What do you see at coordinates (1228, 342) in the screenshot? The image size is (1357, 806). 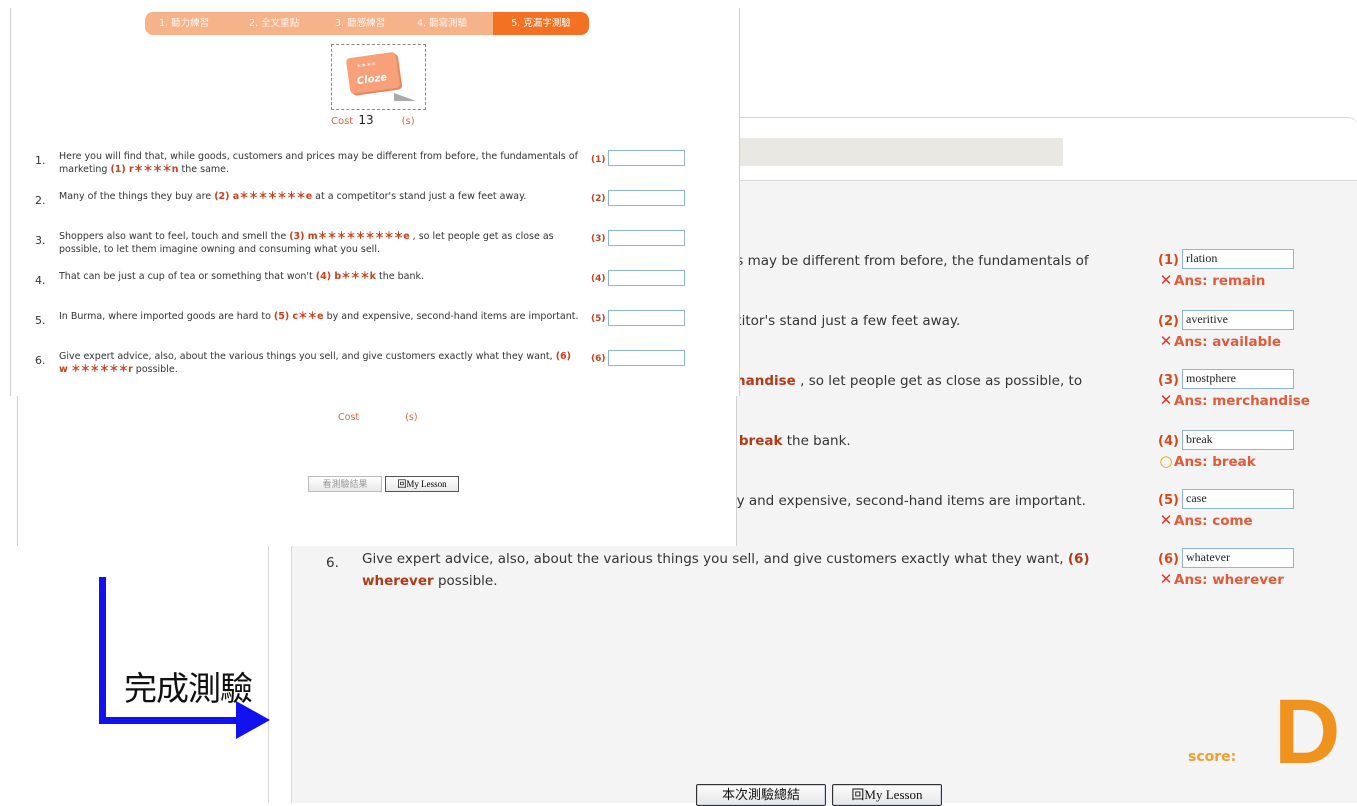 I see `correct-answer: Ans: available` at bounding box center [1228, 342].